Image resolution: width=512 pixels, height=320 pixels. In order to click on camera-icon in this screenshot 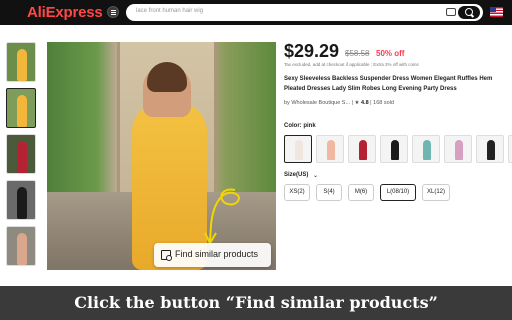, I will do `click(451, 12)`.